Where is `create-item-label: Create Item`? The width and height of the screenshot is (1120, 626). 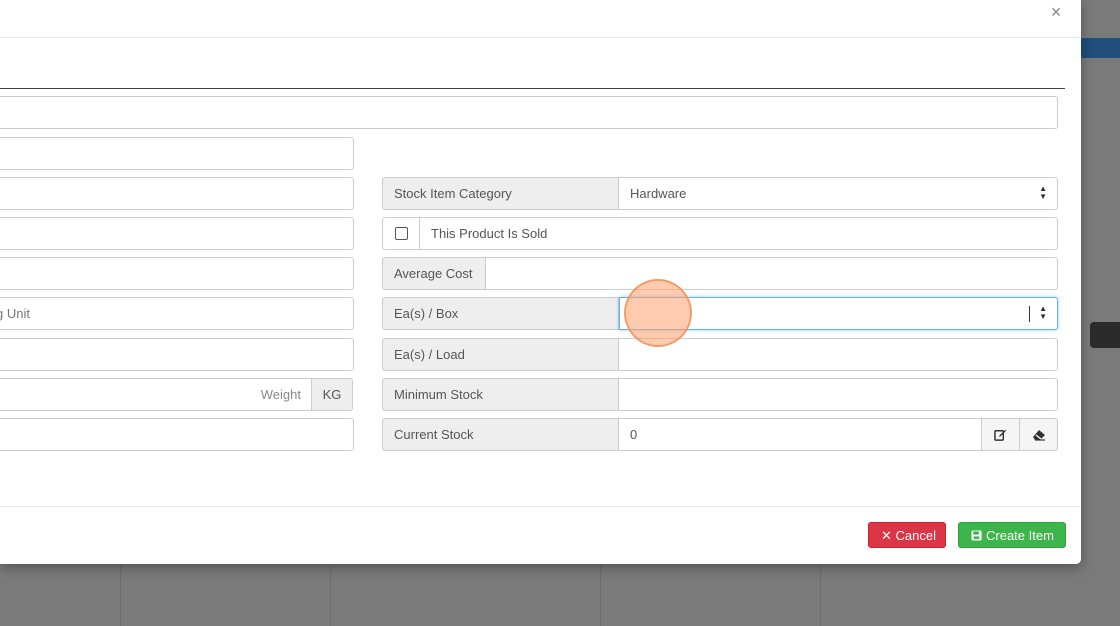 create-item-label: Create Item is located at coordinates (1020, 535).